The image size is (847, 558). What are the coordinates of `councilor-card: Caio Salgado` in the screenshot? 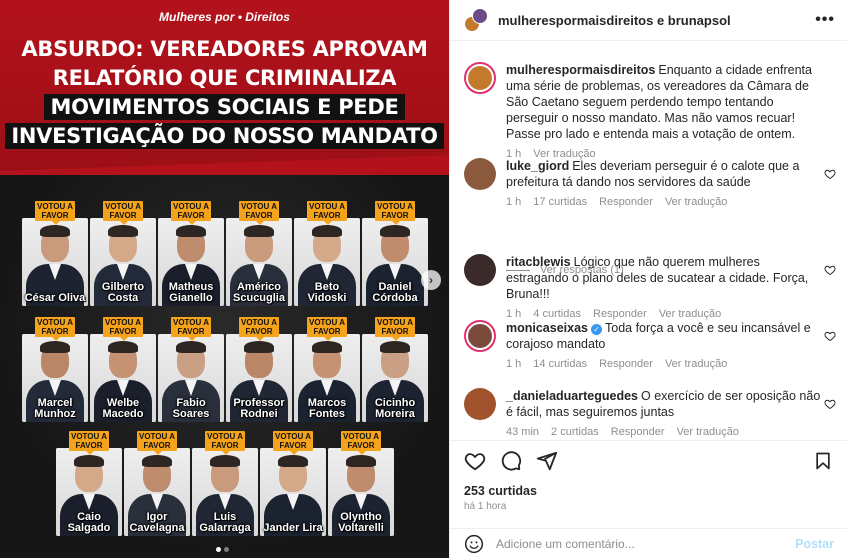 It's located at (89, 492).